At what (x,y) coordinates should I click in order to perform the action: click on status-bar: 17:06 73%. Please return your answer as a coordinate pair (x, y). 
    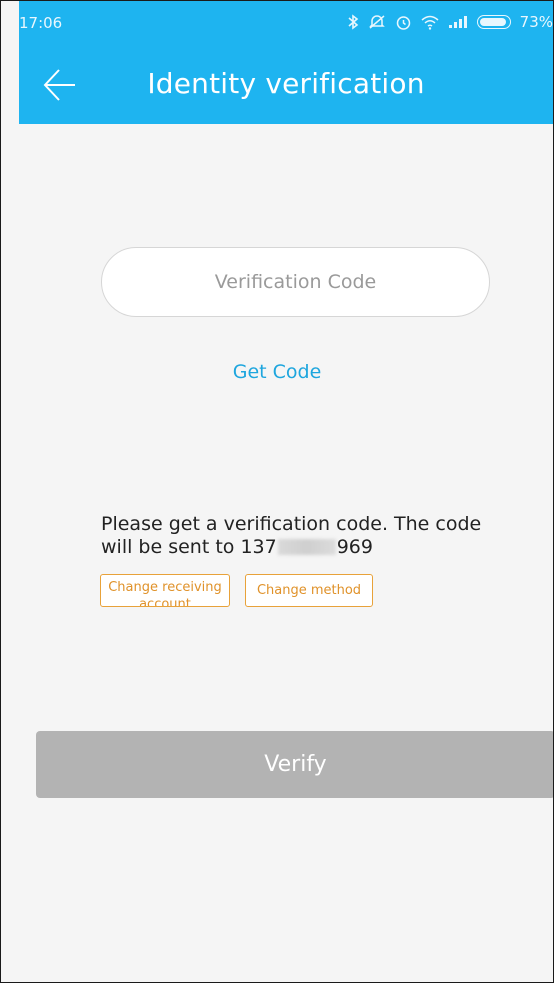
    Looking at the image, I should click on (286, 24).